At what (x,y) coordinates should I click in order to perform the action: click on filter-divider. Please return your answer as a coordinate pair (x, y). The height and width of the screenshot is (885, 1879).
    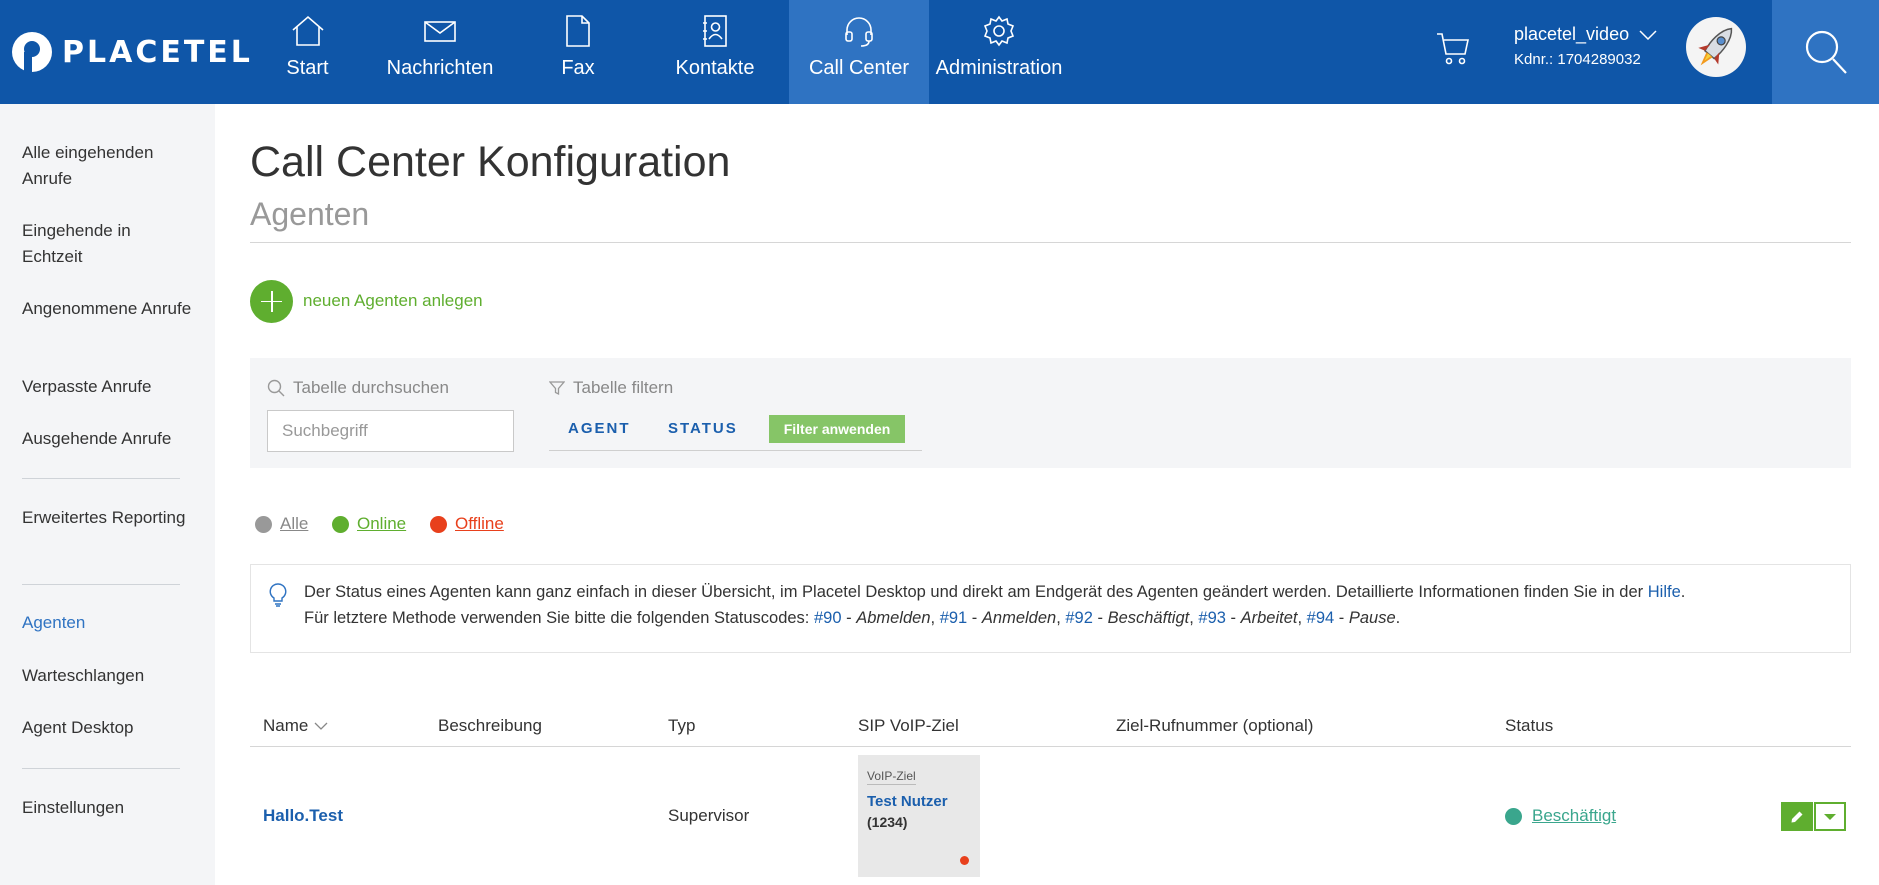
    Looking at the image, I should click on (735, 450).